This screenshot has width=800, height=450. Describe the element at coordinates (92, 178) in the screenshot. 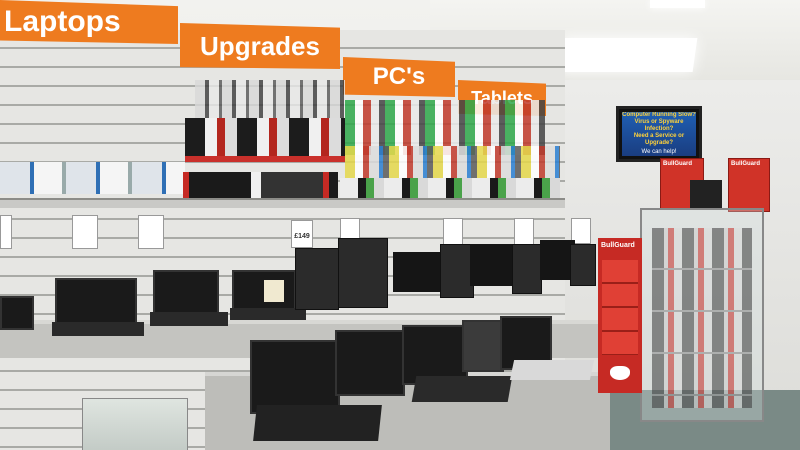

I see `external-drives` at that location.